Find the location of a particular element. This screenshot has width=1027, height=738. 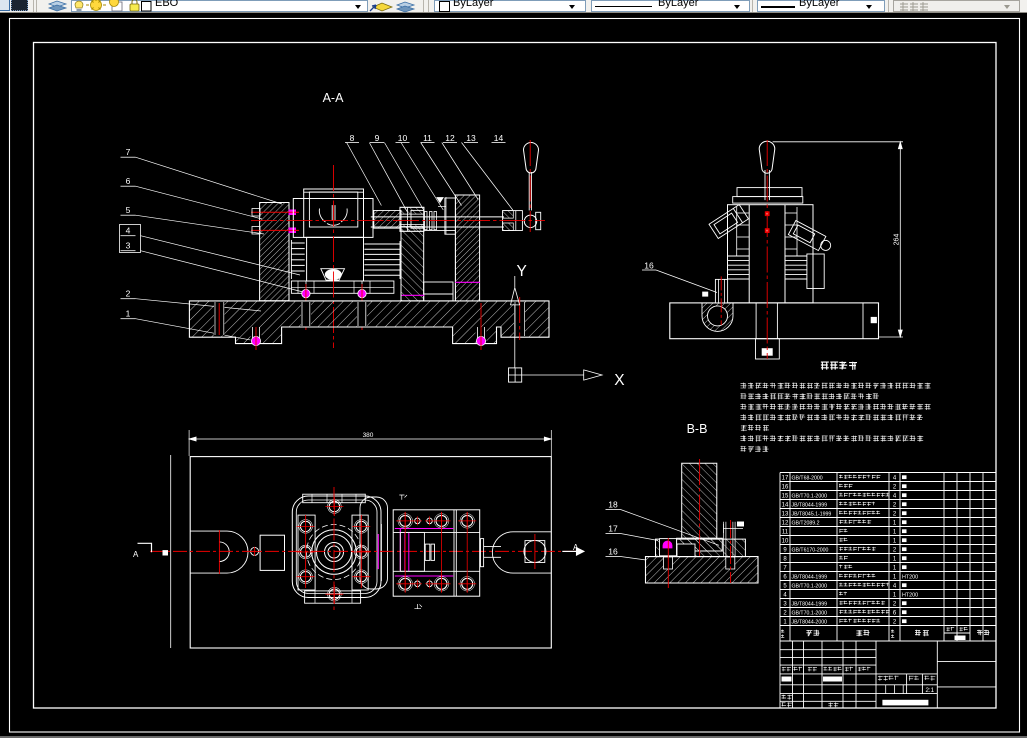

svg-text: 8 is located at coordinates (352, 138).